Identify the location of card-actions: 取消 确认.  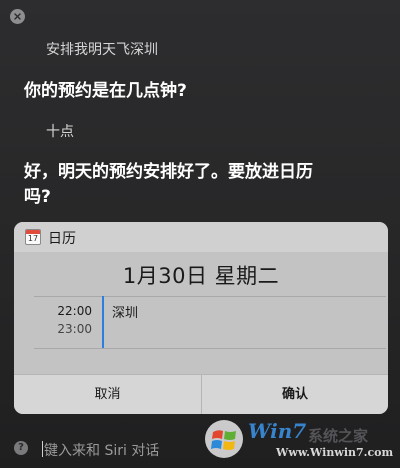
(201, 394).